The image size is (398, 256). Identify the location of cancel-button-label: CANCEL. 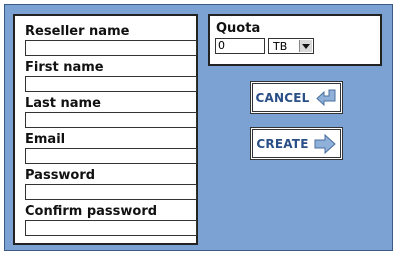
(282, 97).